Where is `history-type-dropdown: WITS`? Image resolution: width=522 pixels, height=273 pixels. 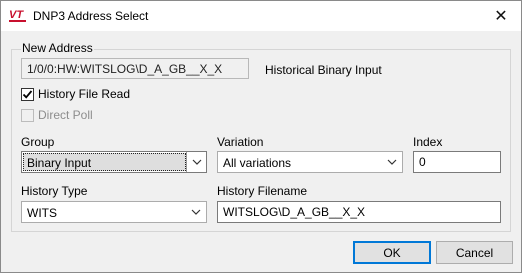
history-type-dropdown: WITS is located at coordinates (114, 212).